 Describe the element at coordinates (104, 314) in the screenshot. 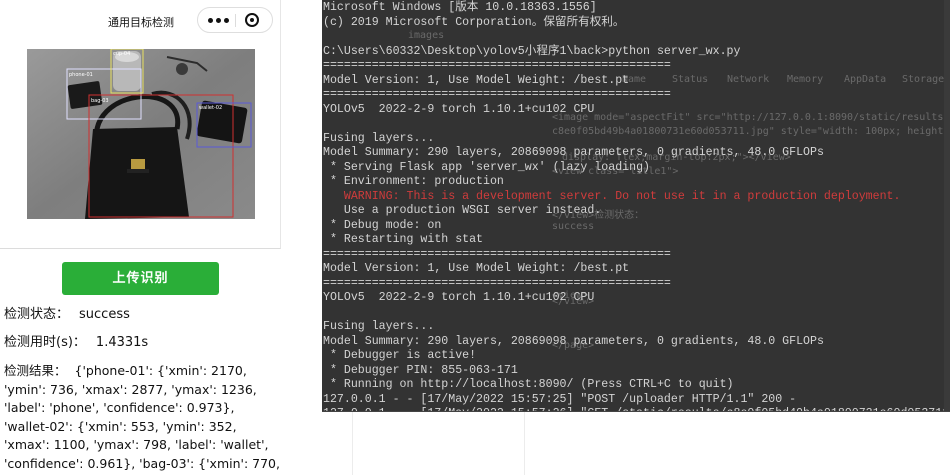

I see `status-value: success` at that location.